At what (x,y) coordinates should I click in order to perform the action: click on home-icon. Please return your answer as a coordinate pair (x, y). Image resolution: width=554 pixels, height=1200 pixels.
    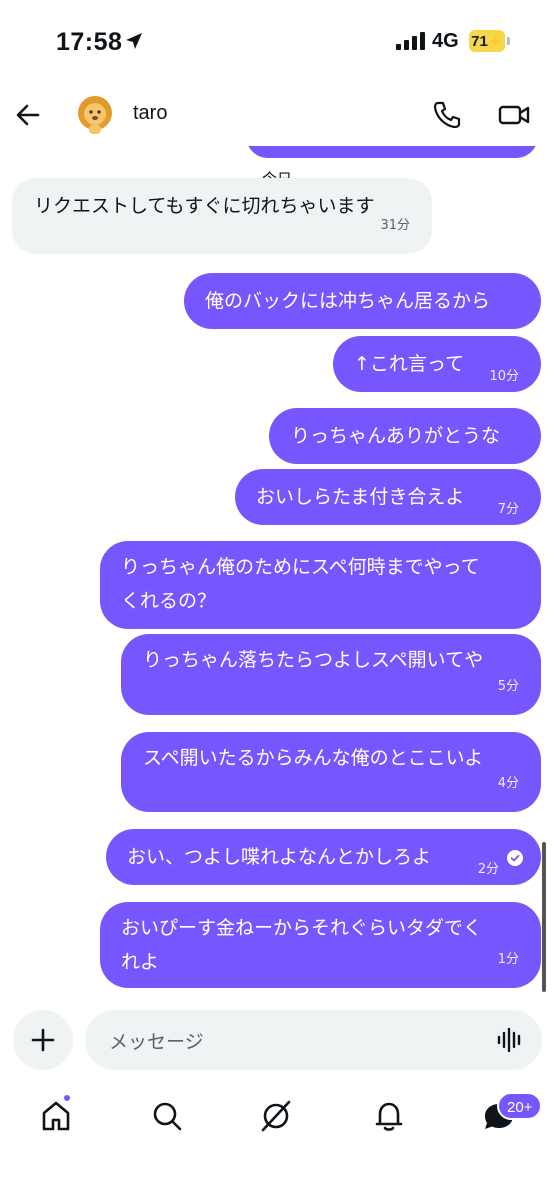
    Looking at the image, I should click on (56, 1116).